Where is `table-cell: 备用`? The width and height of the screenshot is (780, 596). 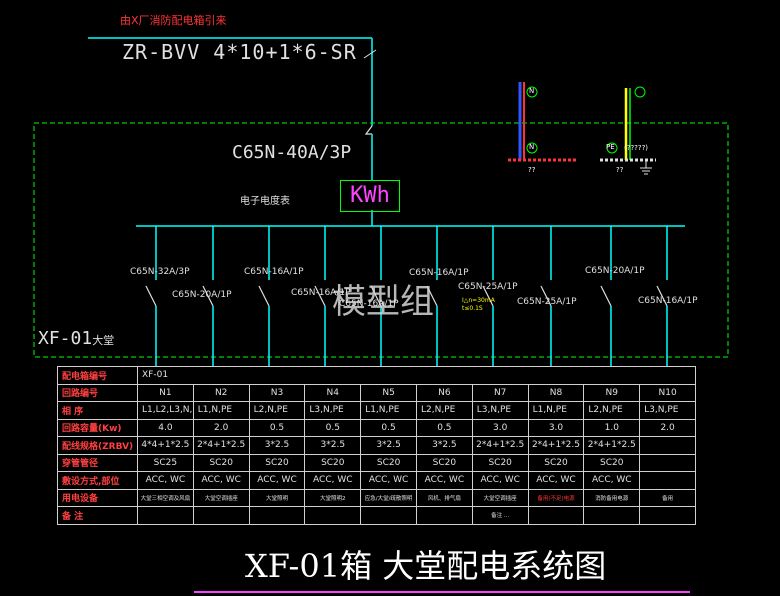
table-cell: 备用 is located at coordinates (668, 497).